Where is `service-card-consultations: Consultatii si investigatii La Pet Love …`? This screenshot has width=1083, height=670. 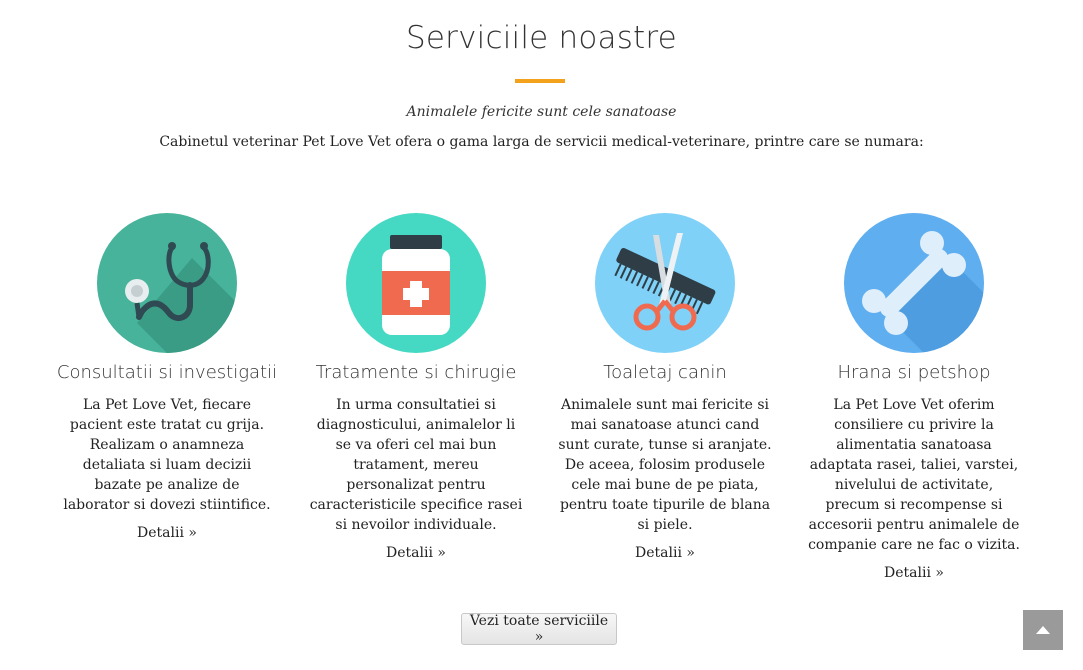
service-card-consultations: Consultatii si investigatii La Pet Love … is located at coordinates (167, 377).